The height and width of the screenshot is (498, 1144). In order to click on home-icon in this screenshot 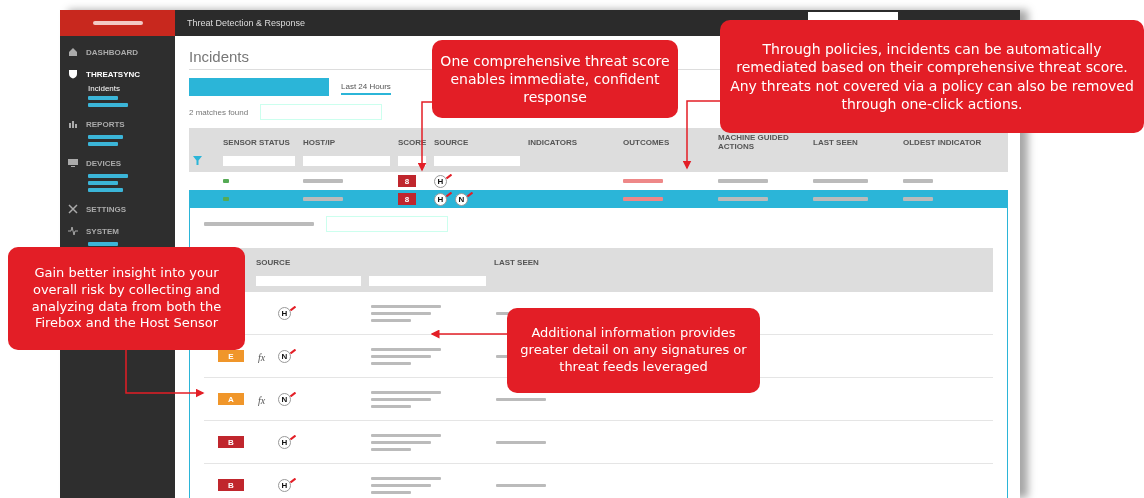, I will do `click(73, 52)`.